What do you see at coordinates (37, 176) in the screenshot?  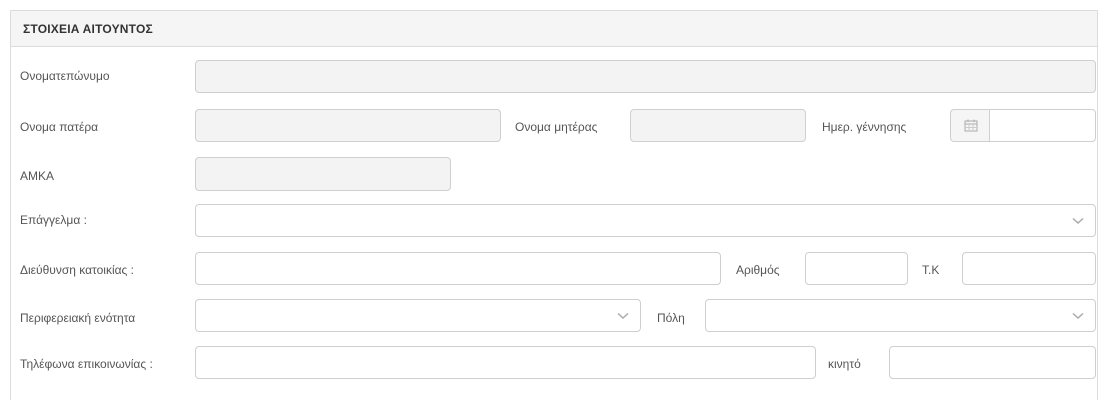 I see `amka-label: ΑΜΚΑ` at bounding box center [37, 176].